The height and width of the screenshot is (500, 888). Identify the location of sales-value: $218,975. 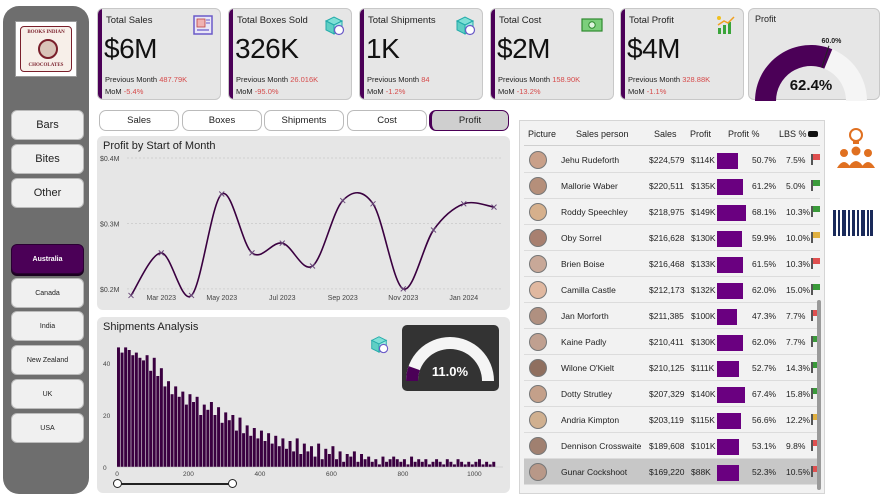
(667, 212).